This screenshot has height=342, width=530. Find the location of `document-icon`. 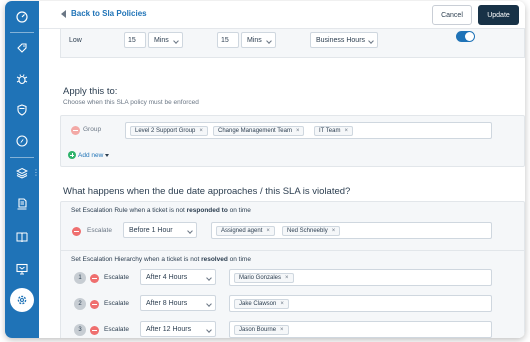

document-icon is located at coordinates (22, 204).